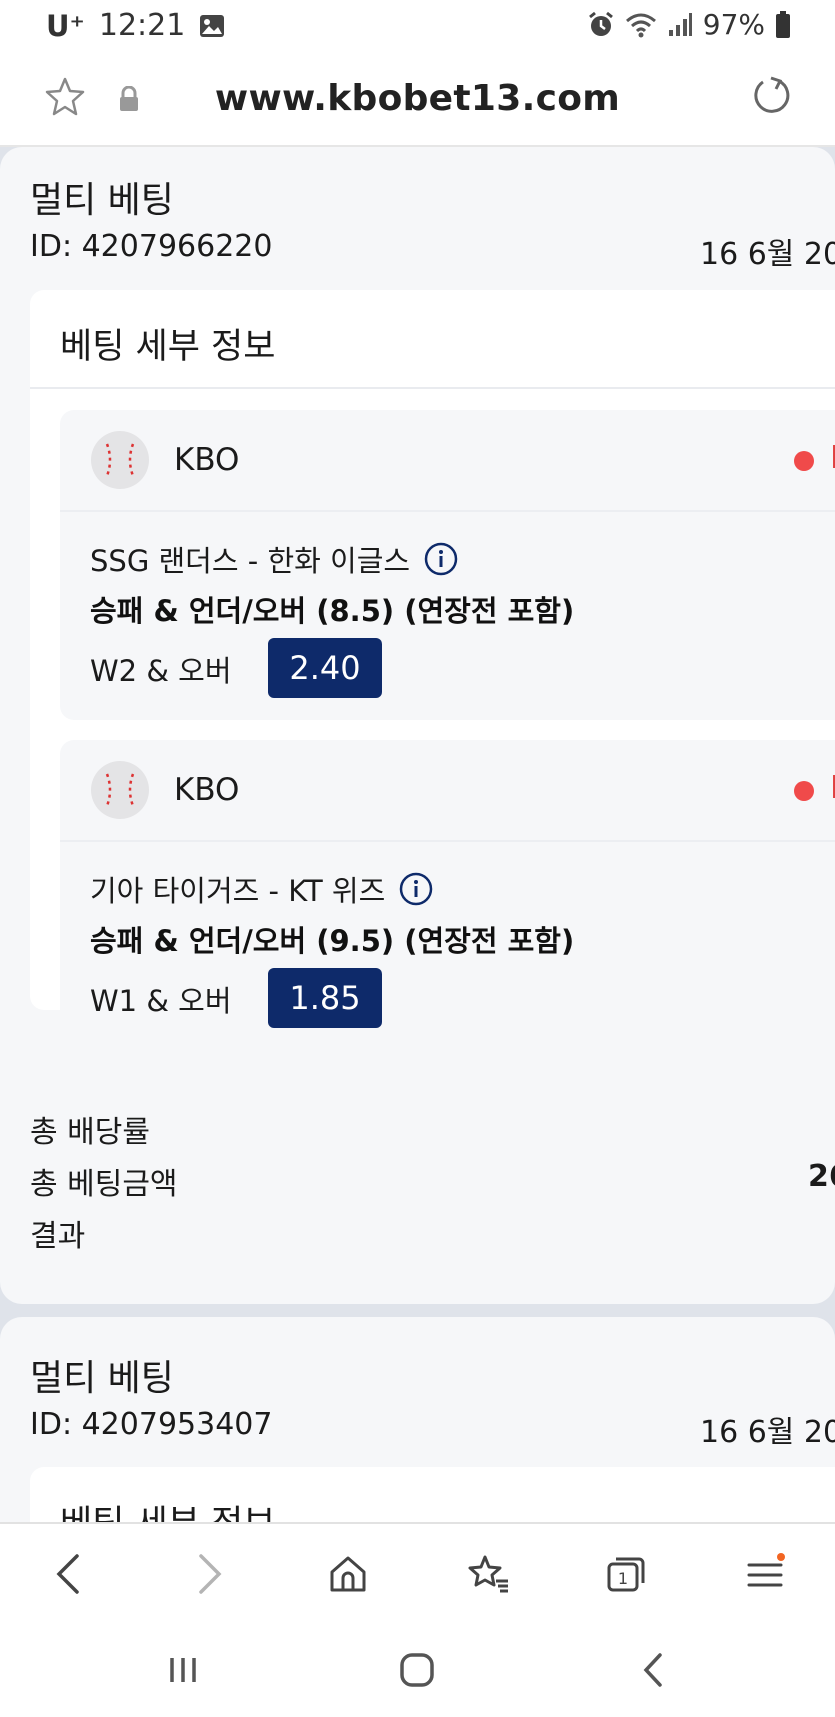 This screenshot has height=1717, width=835. Describe the element at coordinates (90, 1132) in the screenshot. I see `total-odds-label: 총 배당률` at that location.